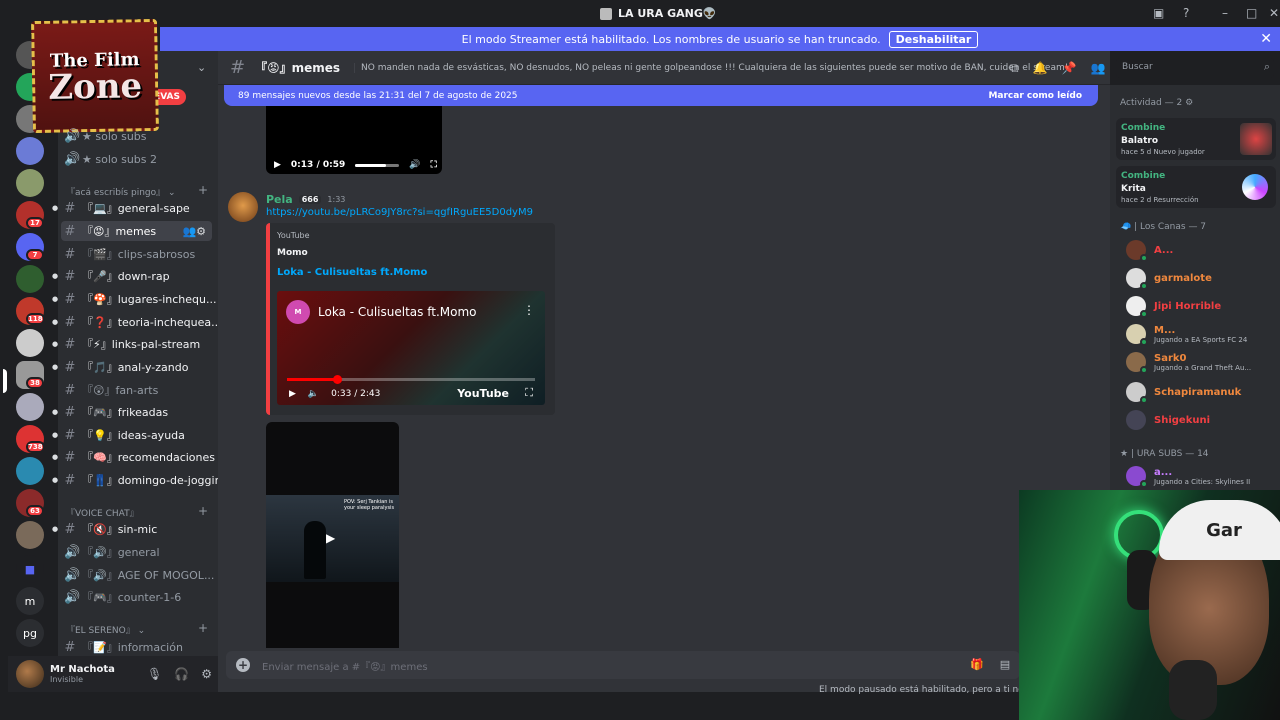  I want to click on text-channel: # 『📝』información, so click(123, 647).